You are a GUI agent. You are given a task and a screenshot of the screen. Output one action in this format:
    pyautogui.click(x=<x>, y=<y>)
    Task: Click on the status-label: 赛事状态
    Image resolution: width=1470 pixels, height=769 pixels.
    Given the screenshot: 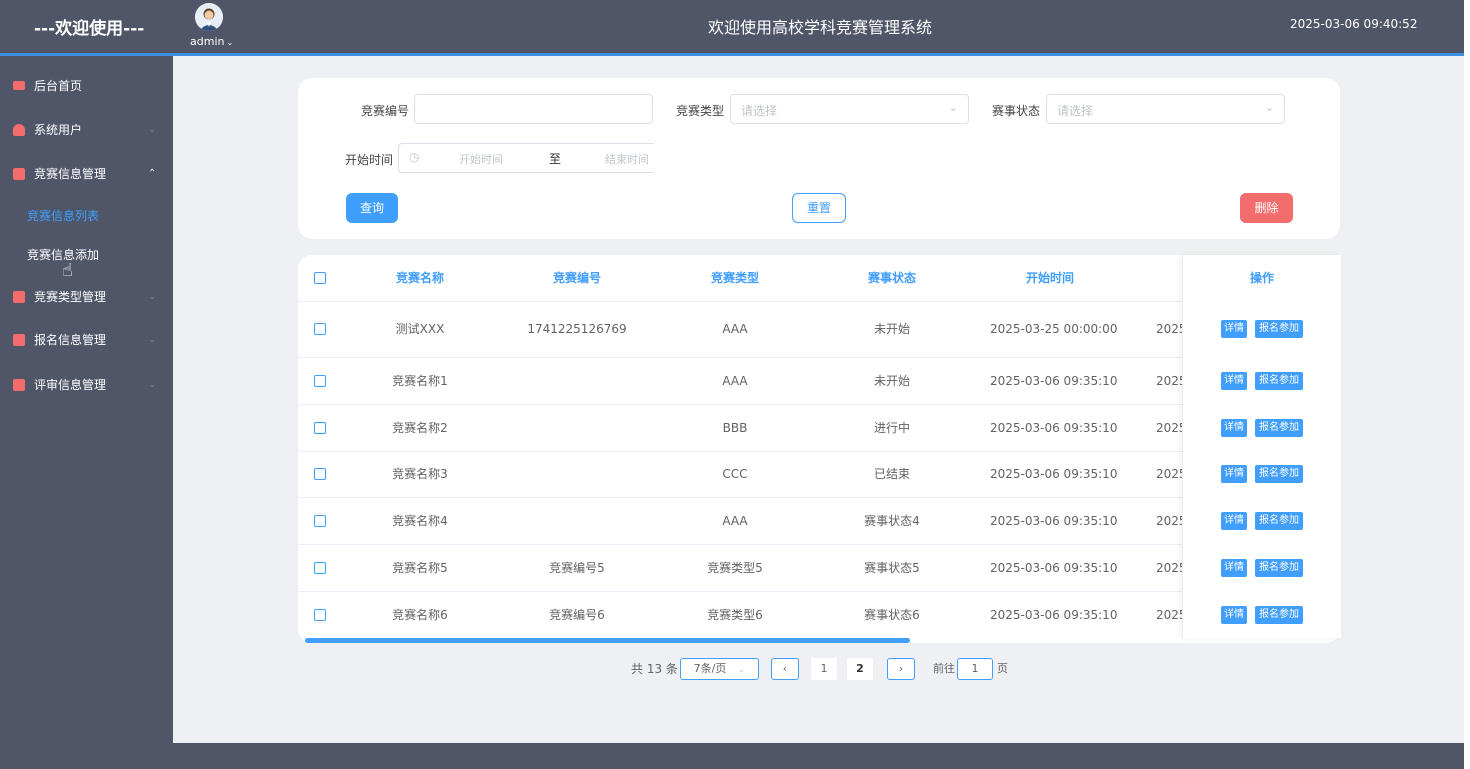 What is the action you would take?
    pyautogui.click(x=1016, y=111)
    